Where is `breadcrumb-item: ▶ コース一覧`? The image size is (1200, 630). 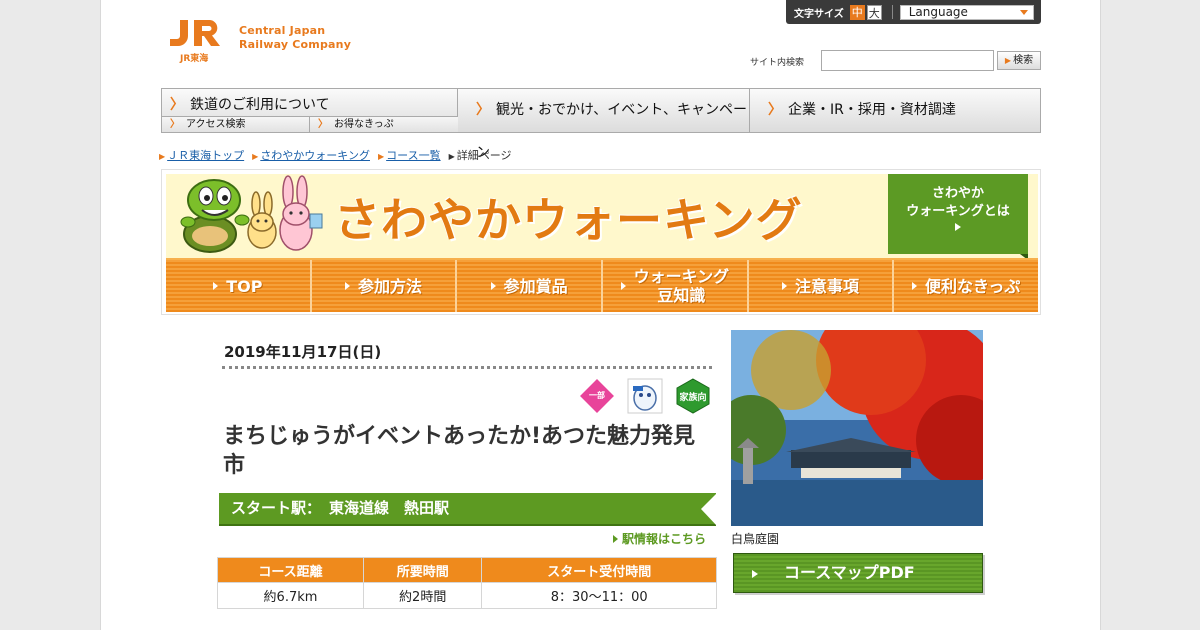 breadcrumb-item: ▶ コース一覧 is located at coordinates (409, 155).